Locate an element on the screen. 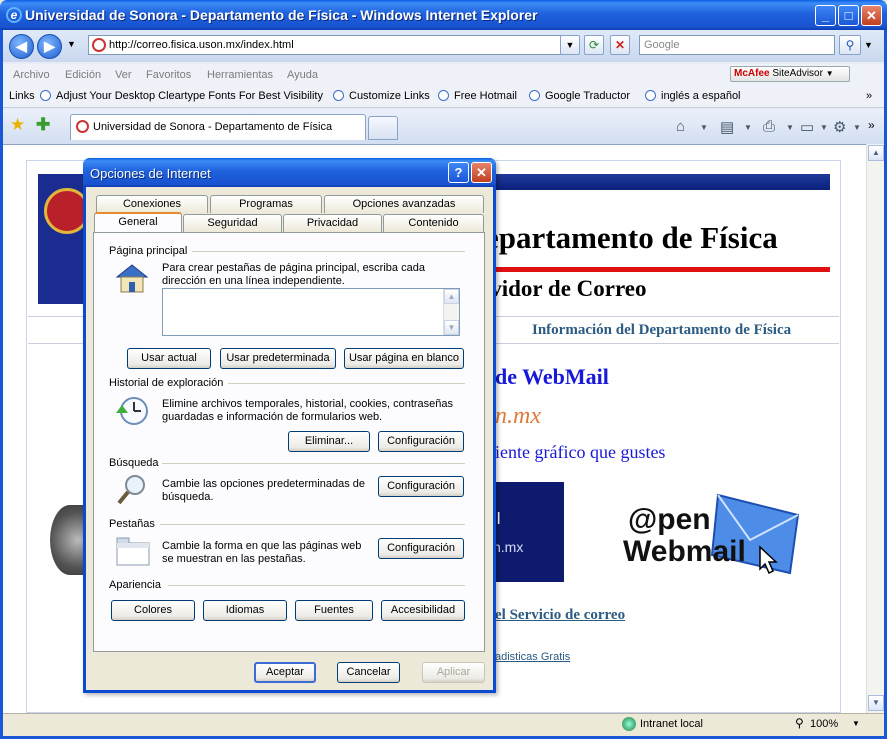 The image size is (887, 739). openwebmail-logo: @pen Webmail is located at coordinates (710, 532).